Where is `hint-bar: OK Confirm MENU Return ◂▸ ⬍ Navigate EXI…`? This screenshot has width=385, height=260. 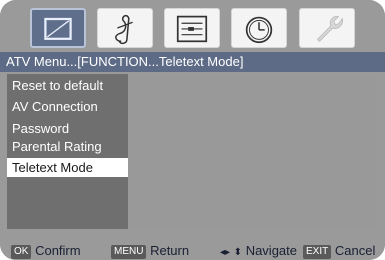 hint-bar: OK Confirm MENU Return ◂▸ ⬍ Navigate EXI… is located at coordinates (192, 249).